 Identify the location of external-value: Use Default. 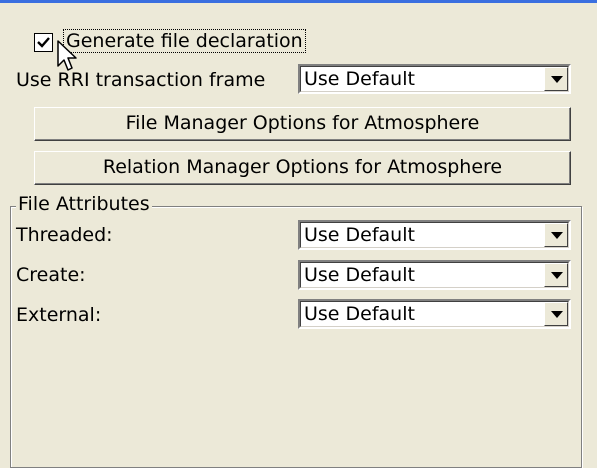
(359, 314).